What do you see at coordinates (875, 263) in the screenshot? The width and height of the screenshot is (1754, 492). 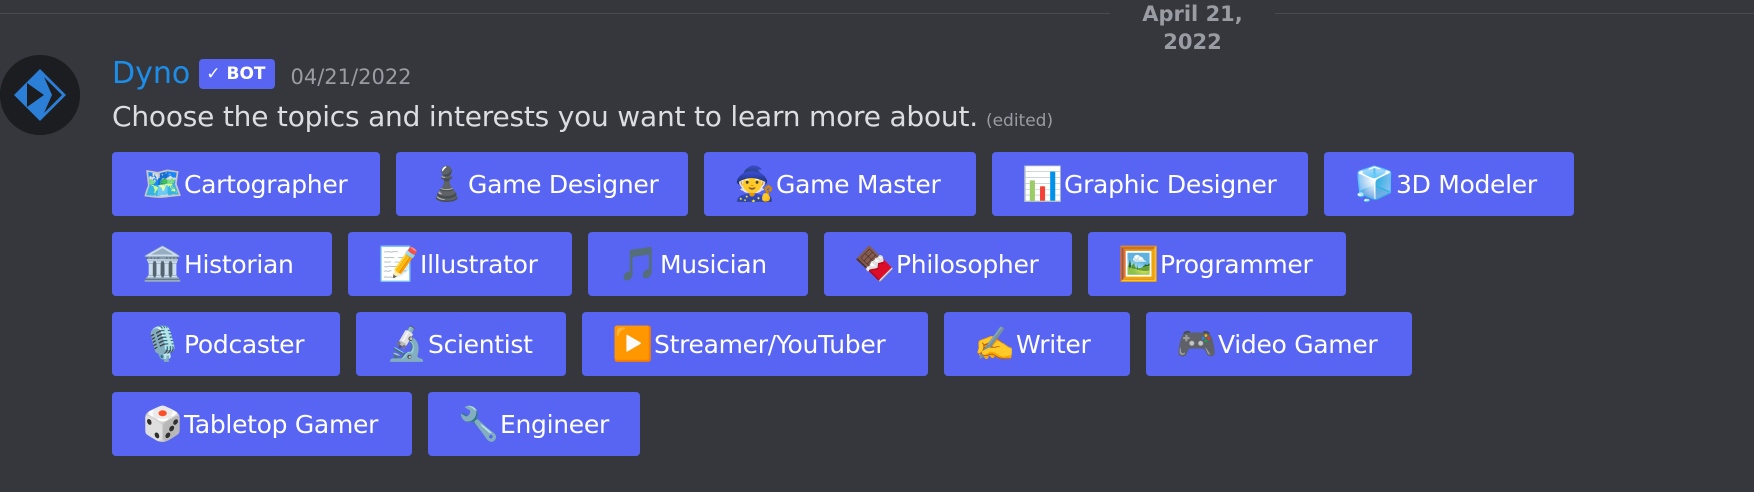 I see `chocolate-bar-icon: 🍫` at bounding box center [875, 263].